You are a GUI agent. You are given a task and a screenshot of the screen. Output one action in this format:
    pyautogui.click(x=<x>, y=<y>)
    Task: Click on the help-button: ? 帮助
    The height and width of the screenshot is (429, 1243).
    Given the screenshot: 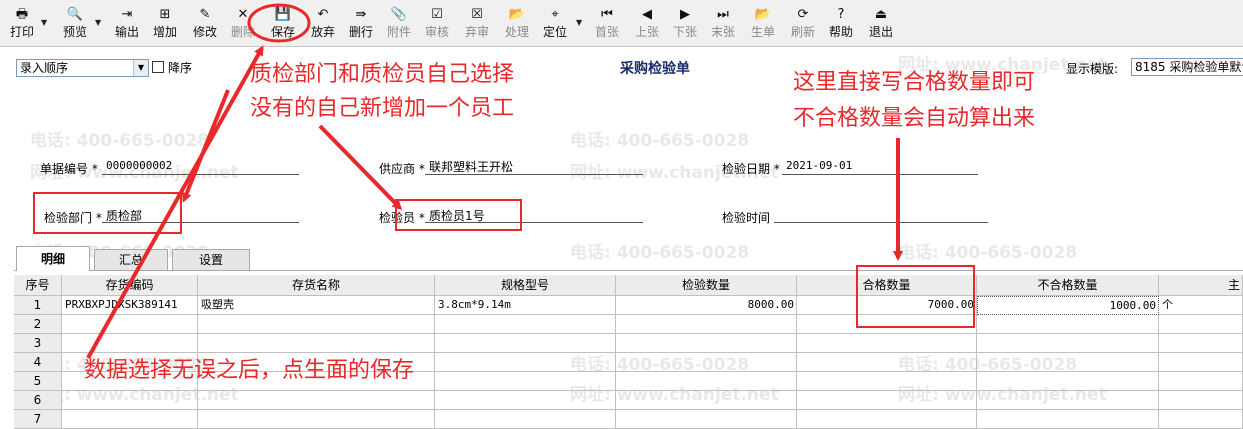 What is the action you would take?
    pyautogui.click(x=841, y=24)
    